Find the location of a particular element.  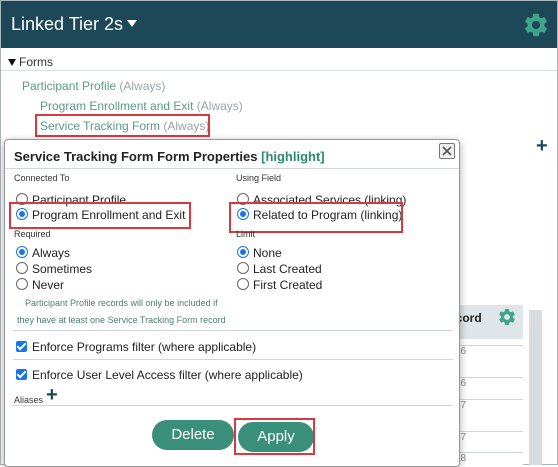

dialog-title-tag: [highlight] is located at coordinates (293, 156).